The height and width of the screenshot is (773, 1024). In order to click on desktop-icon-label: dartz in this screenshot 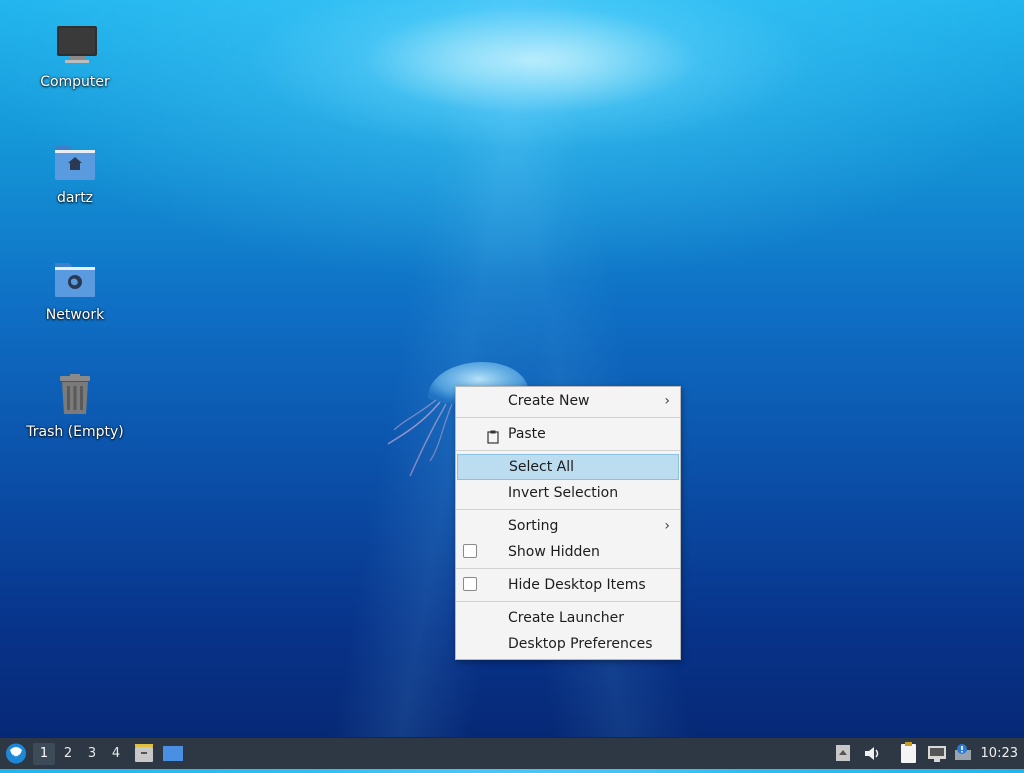, I will do `click(75, 198)`.